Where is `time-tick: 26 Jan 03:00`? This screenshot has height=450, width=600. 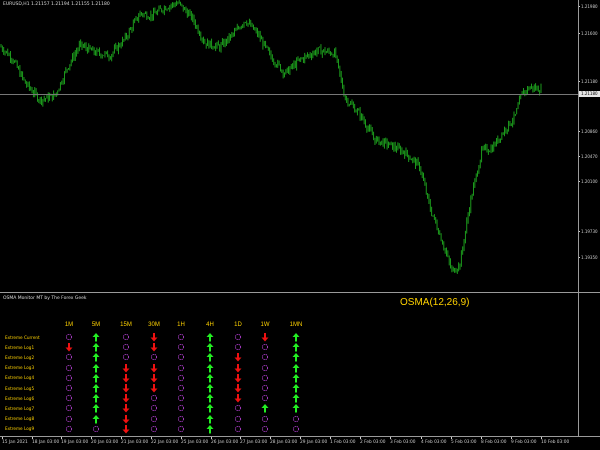 time-tick: 26 Jan 03:00 is located at coordinates (225, 441).